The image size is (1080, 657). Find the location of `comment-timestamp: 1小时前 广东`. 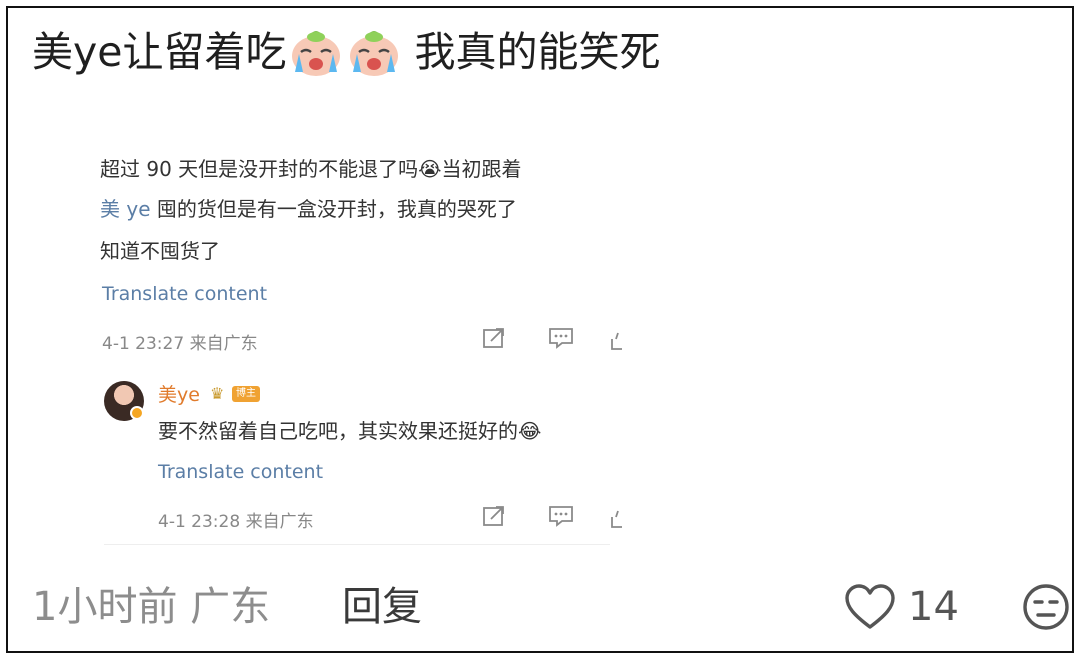

comment-timestamp: 1小时前 广东 is located at coordinates (151, 607).